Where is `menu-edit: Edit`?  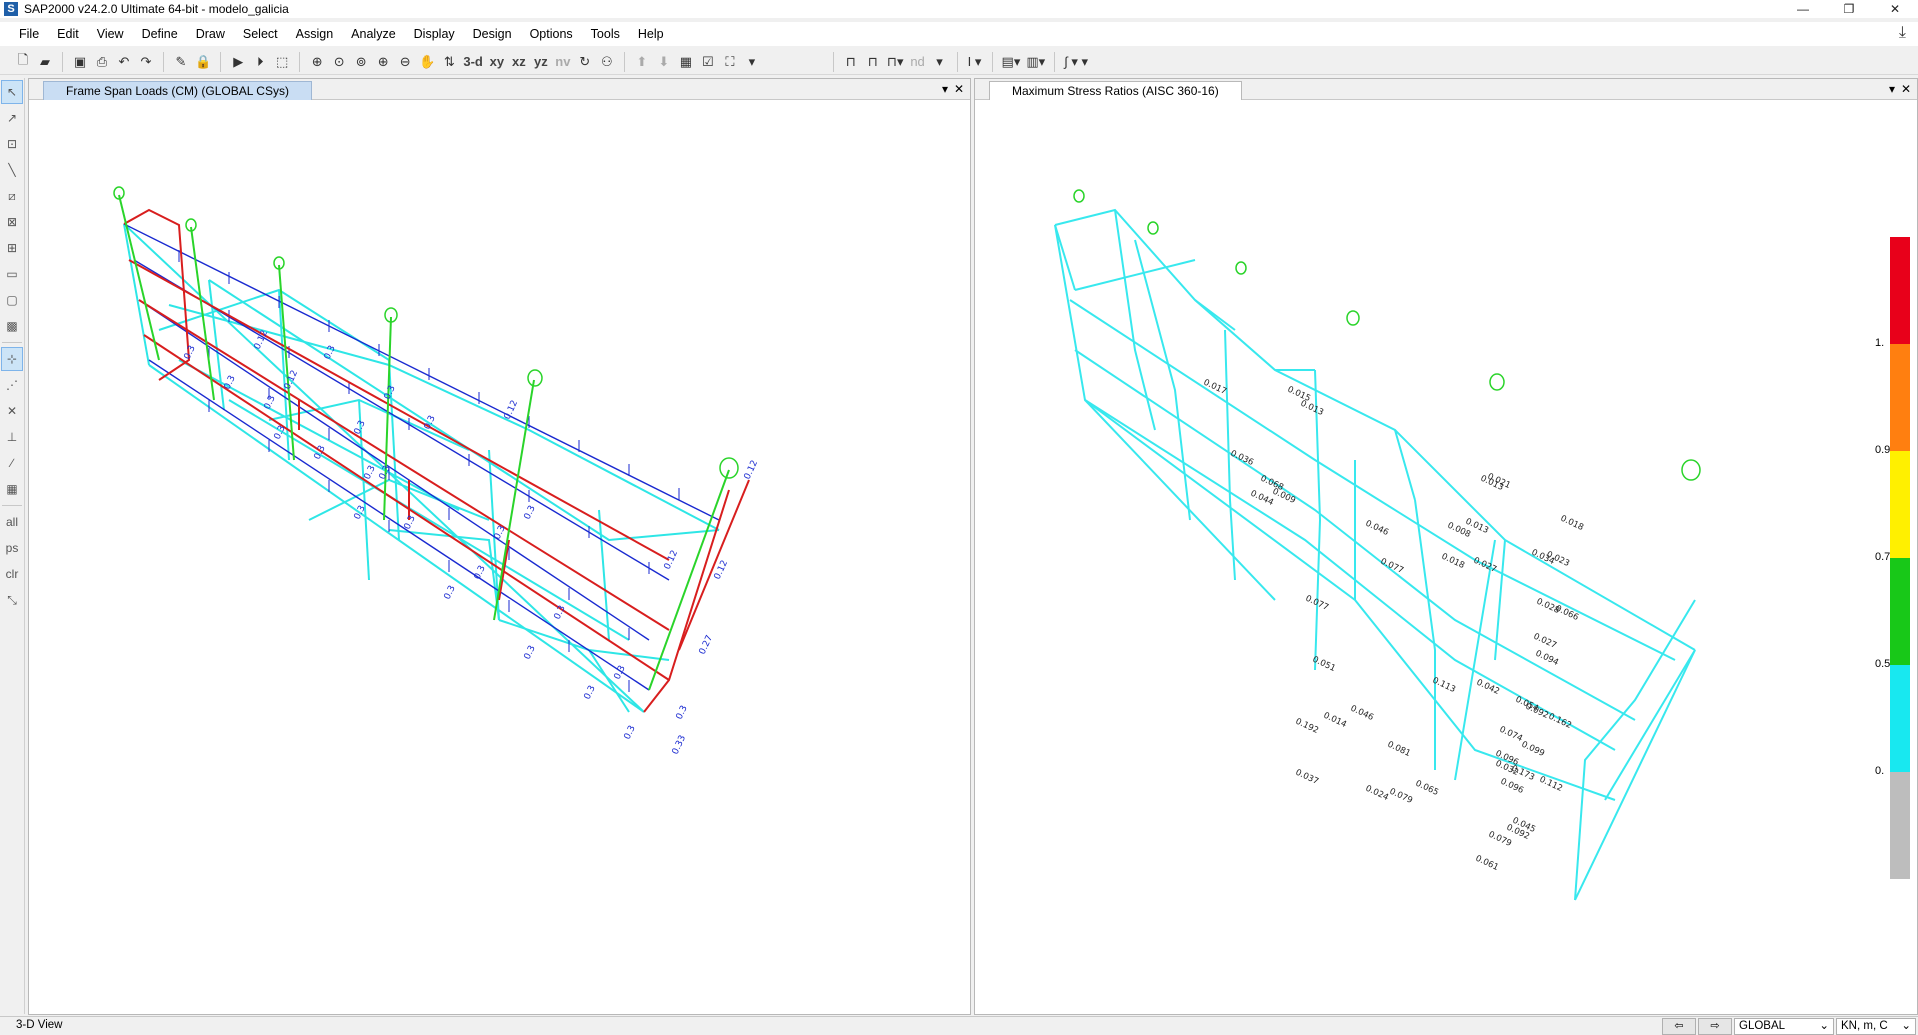 menu-edit: Edit is located at coordinates (68, 34).